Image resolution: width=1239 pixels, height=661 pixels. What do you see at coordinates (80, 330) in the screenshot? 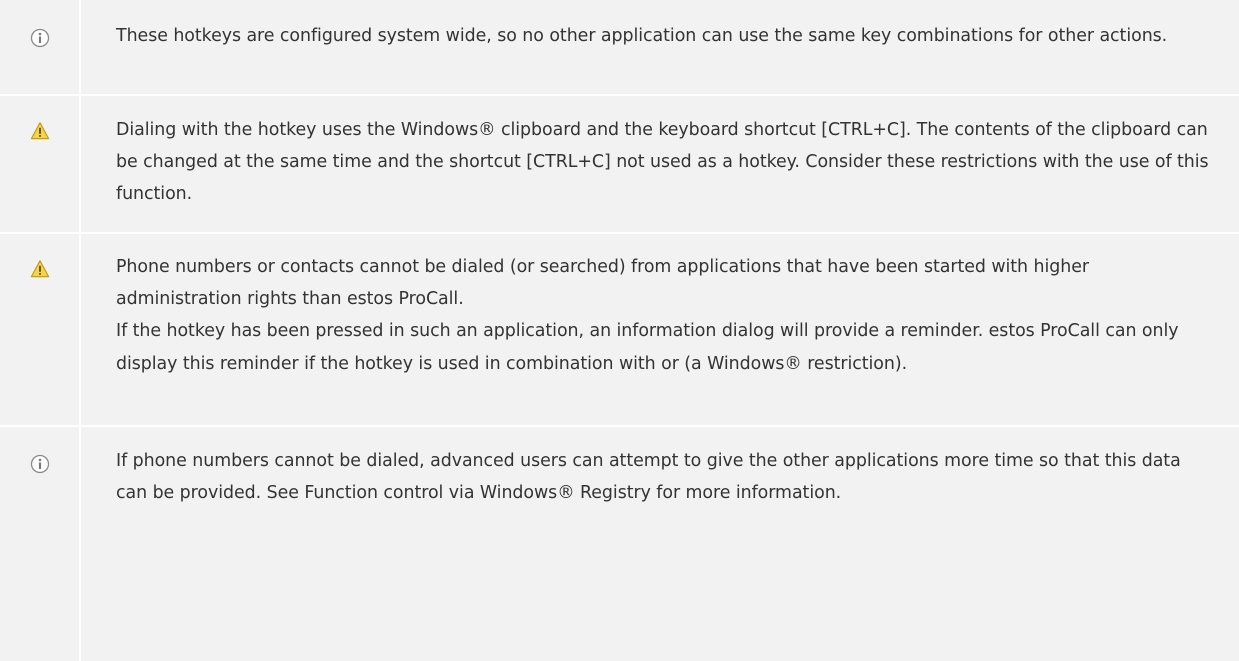
I see `column-divider` at bounding box center [80, 330].